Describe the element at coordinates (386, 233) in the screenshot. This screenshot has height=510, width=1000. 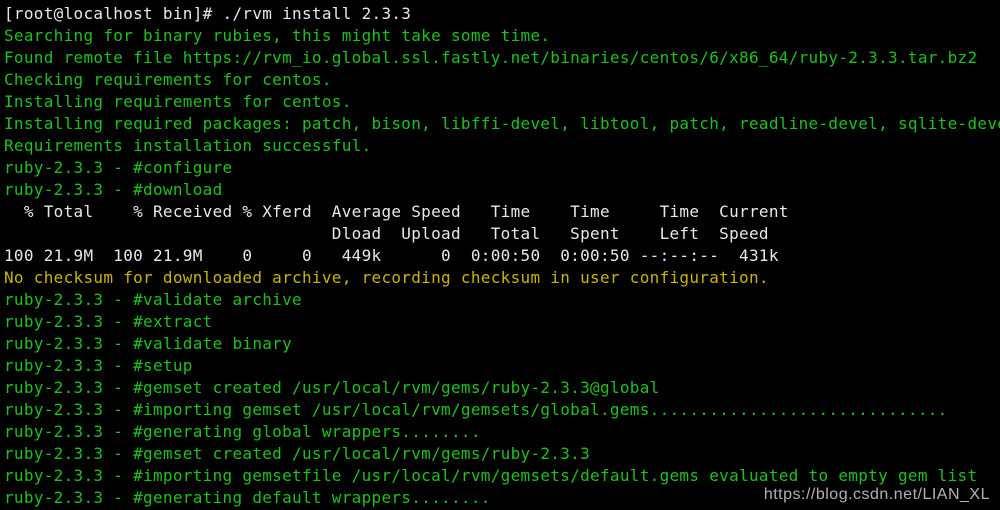
I see `curl-progress-subheader: Dload Upload Total Spent Left Speed` at that location.